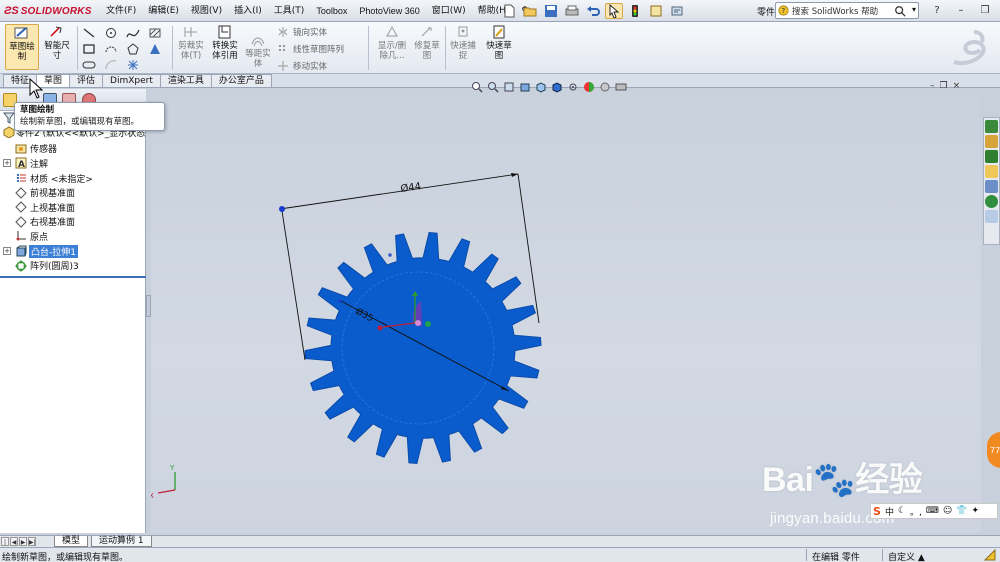 The width and height of the screenshot is (1000, 562). I want to click on ime-punct-icon: 。,, so click(916, 511).